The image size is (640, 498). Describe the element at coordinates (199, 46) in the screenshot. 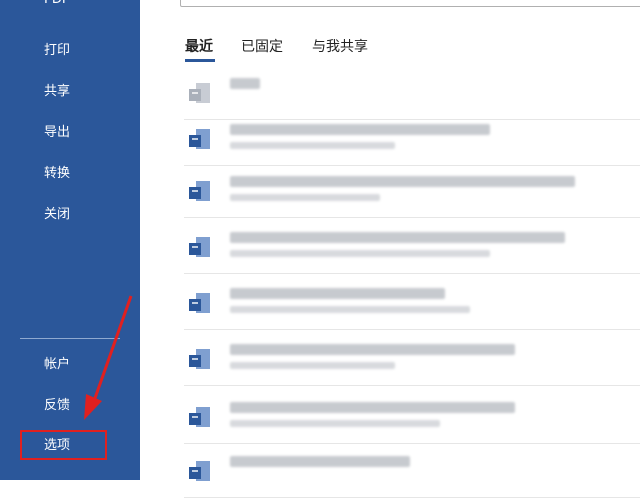

I see `tab-recent: 最近` at that location.